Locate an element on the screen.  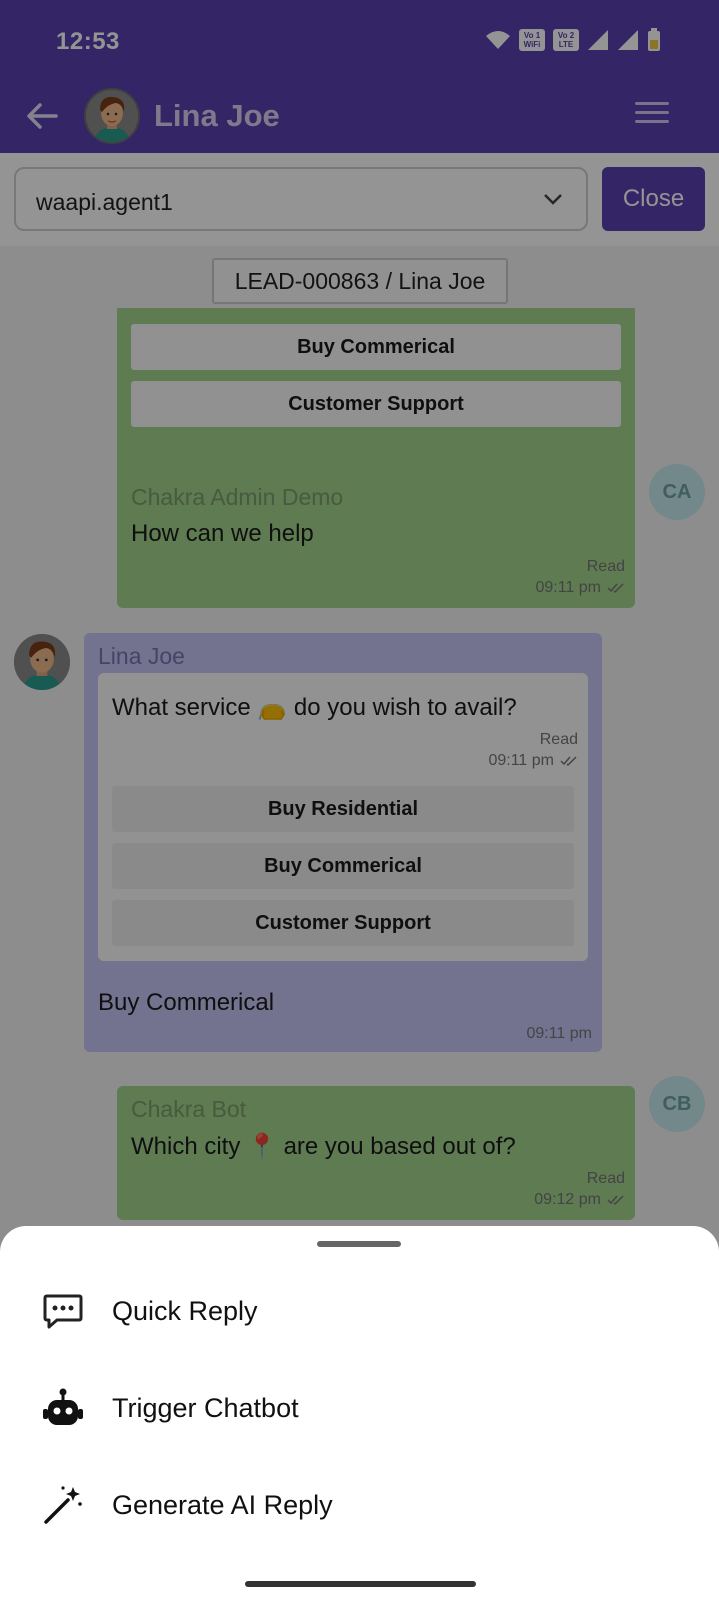
magic-wand-icon is located at coordinates (63, 1505).